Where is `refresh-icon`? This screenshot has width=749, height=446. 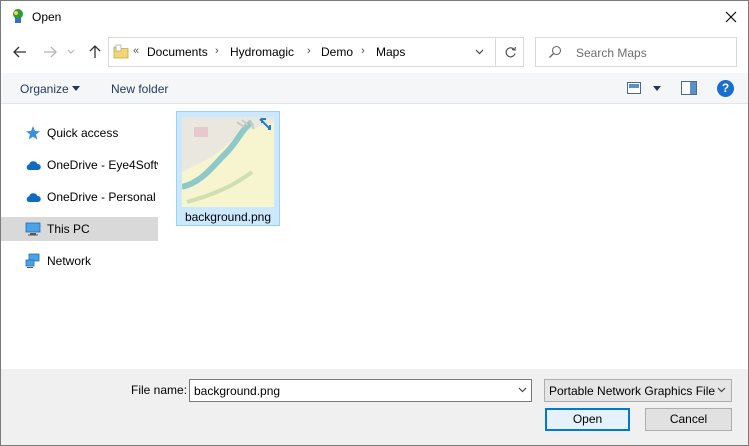
refresh-icon is located at coordinates (510, 51).